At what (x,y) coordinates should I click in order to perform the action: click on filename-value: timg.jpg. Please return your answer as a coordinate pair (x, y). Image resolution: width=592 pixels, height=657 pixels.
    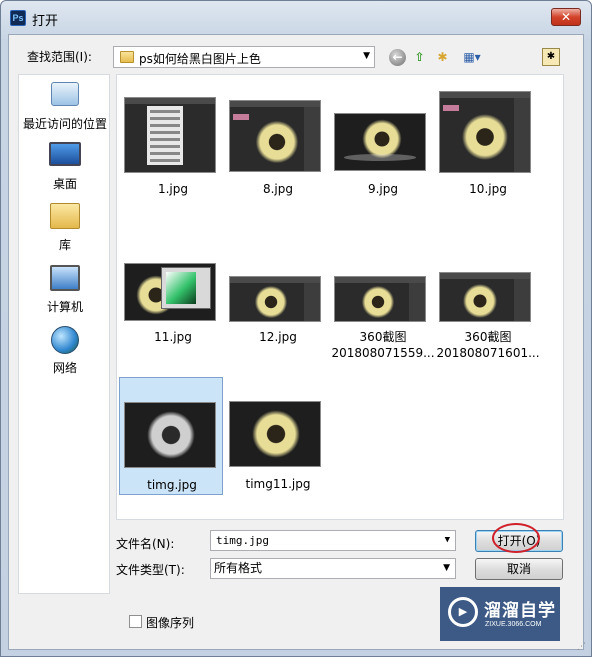
    Looking at the image, I should click on (242, 540).